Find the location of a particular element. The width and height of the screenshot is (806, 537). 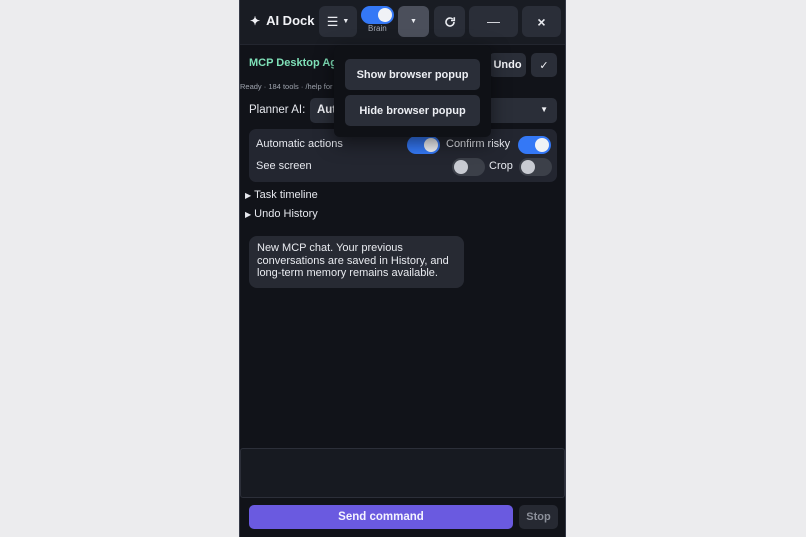

refresh-icon is located at coordinates (449, 21).